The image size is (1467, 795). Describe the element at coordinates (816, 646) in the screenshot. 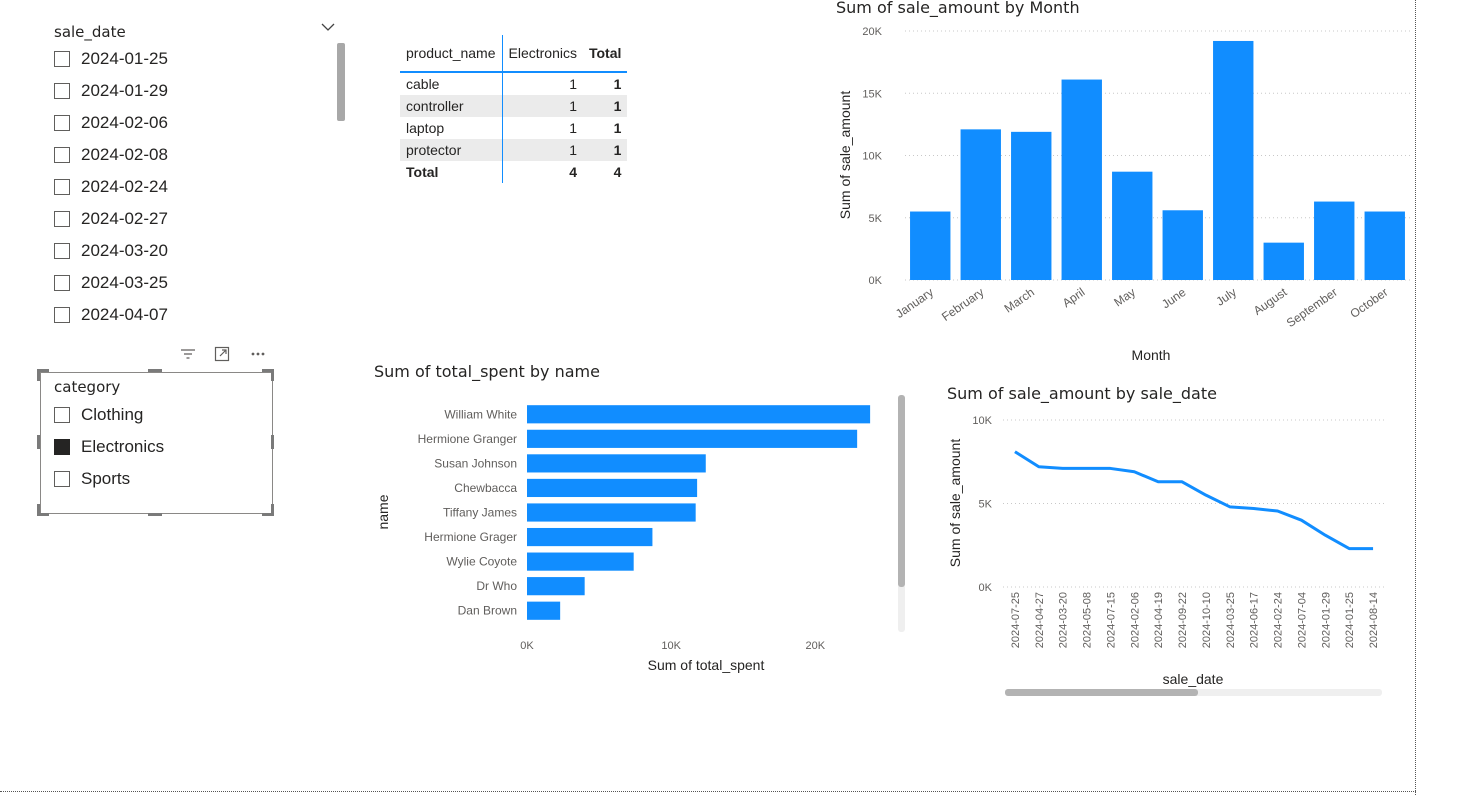

I see `x-tick-label: 20K` at that location.